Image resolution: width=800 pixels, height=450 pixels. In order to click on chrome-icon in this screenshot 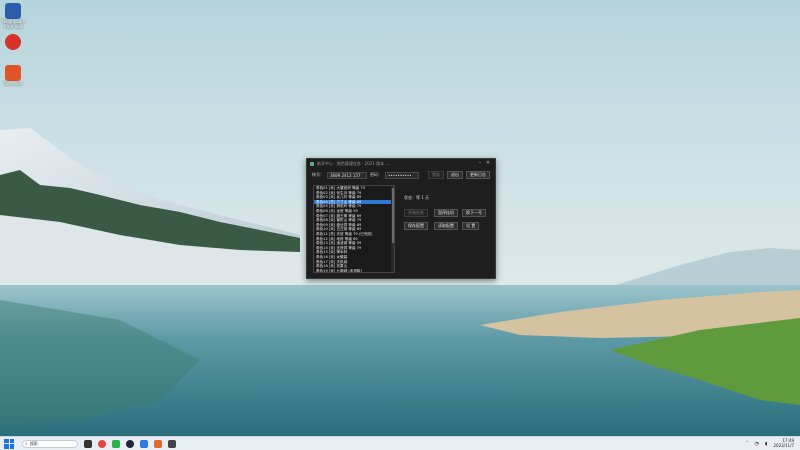, I will do `click(102, 443)`.